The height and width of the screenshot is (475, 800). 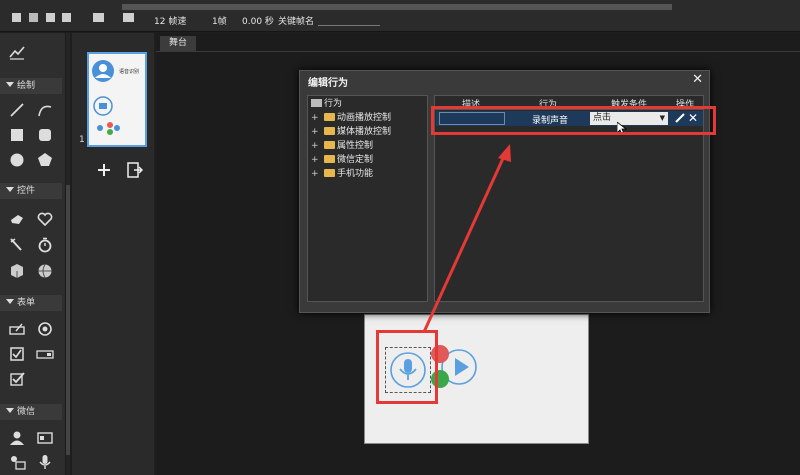 What do you see at coordinates (178, 43) in the screenshot?
I see `tab-stage: 舞台` at bounding box center [178, 43].